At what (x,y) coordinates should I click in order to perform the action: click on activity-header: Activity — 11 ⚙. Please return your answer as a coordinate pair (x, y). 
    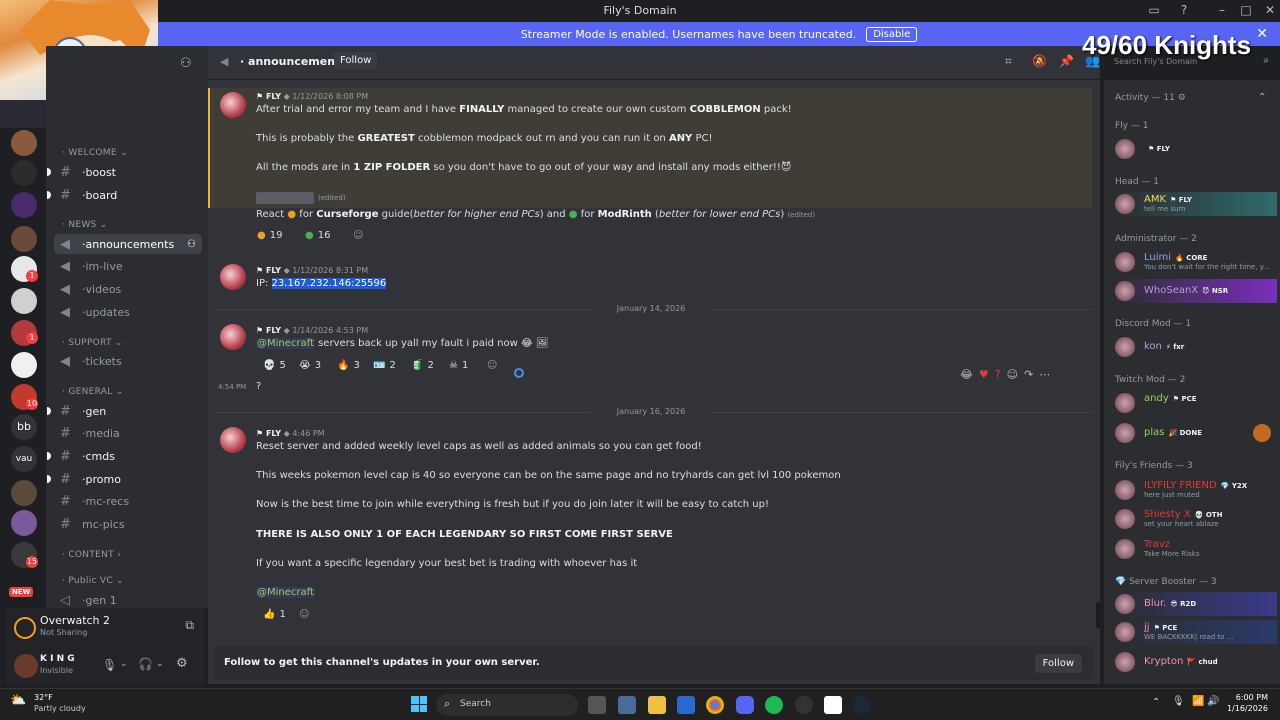
    Looking at the image, I should click on (1150, 98).